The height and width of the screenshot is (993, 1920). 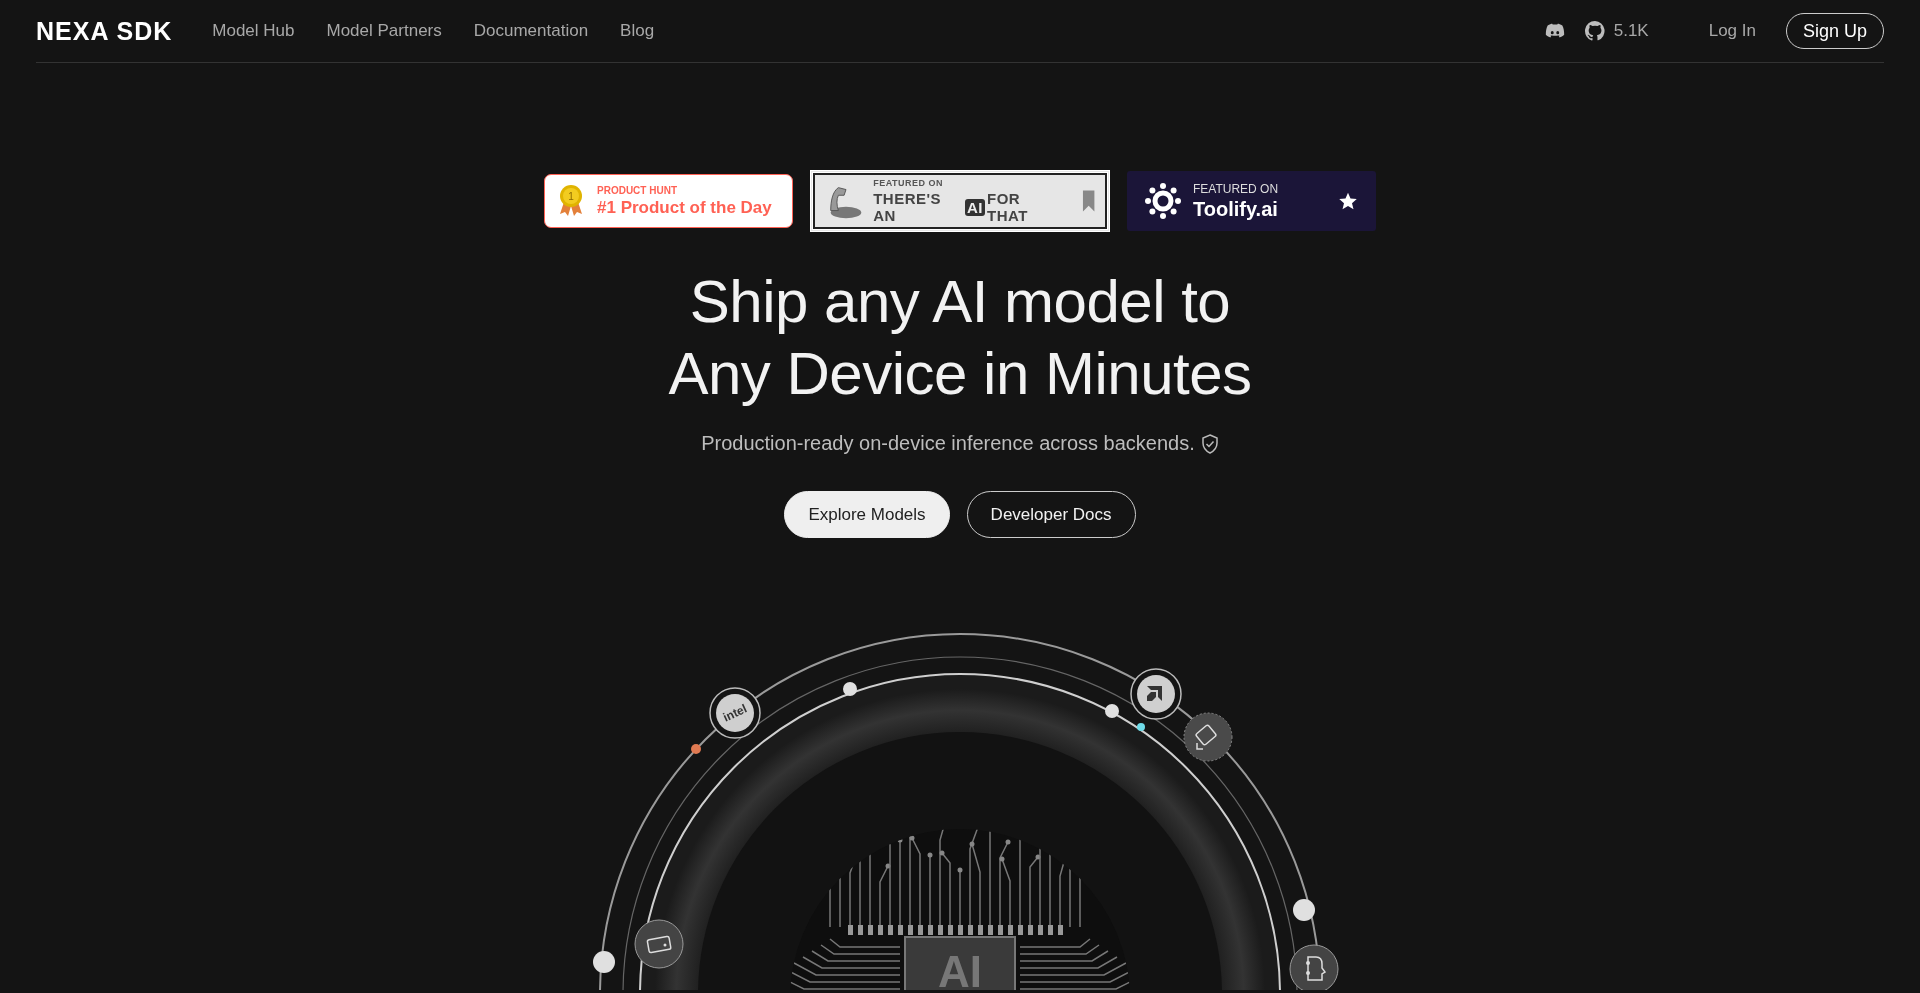 I want to click on bookmark-icon, so click(x=1088, y=201).